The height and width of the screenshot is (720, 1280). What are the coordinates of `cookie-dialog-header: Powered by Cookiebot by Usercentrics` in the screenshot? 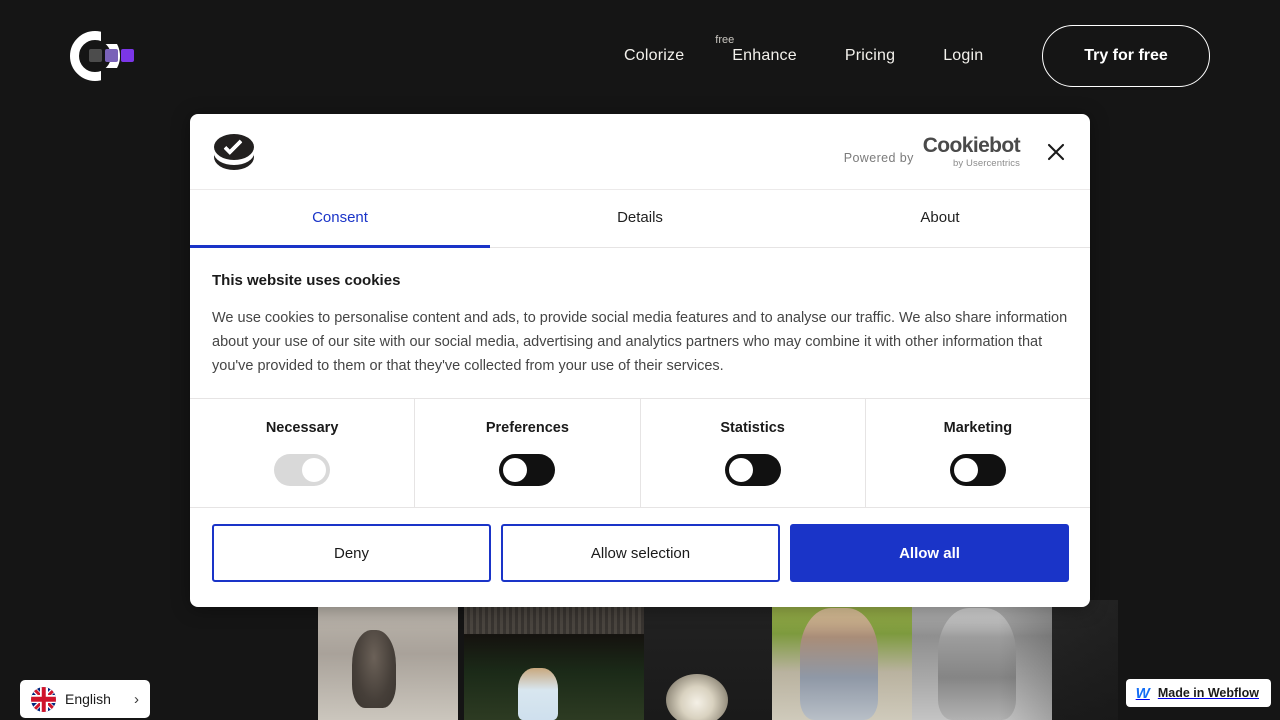 It's located at (640, 152).